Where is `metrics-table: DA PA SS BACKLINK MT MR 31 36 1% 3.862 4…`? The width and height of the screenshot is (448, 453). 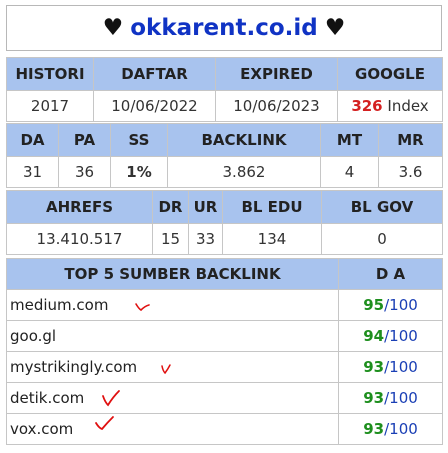 metrics-table: DA PA SS BACKLINK MT MR 31 36 1% 3.862 4… is located at coordinates (224, 155).